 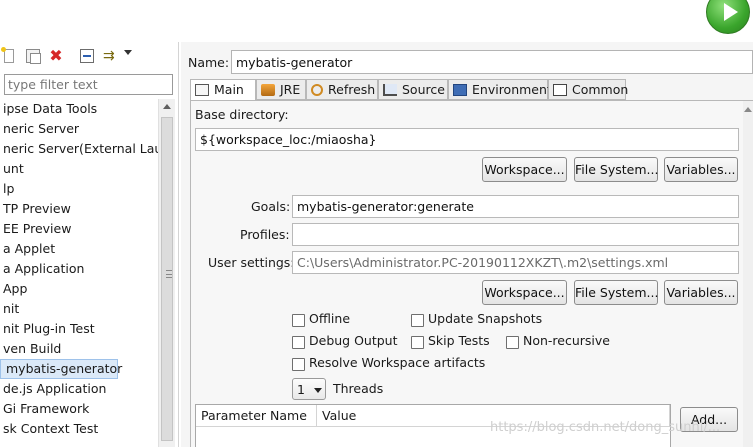 I want to click on tree-item-label: unt, so click(x=13, y=168).